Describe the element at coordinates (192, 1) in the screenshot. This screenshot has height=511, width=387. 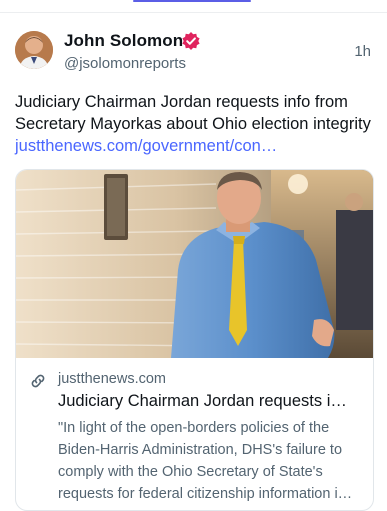
I see `active-tab-indicator` at that location.